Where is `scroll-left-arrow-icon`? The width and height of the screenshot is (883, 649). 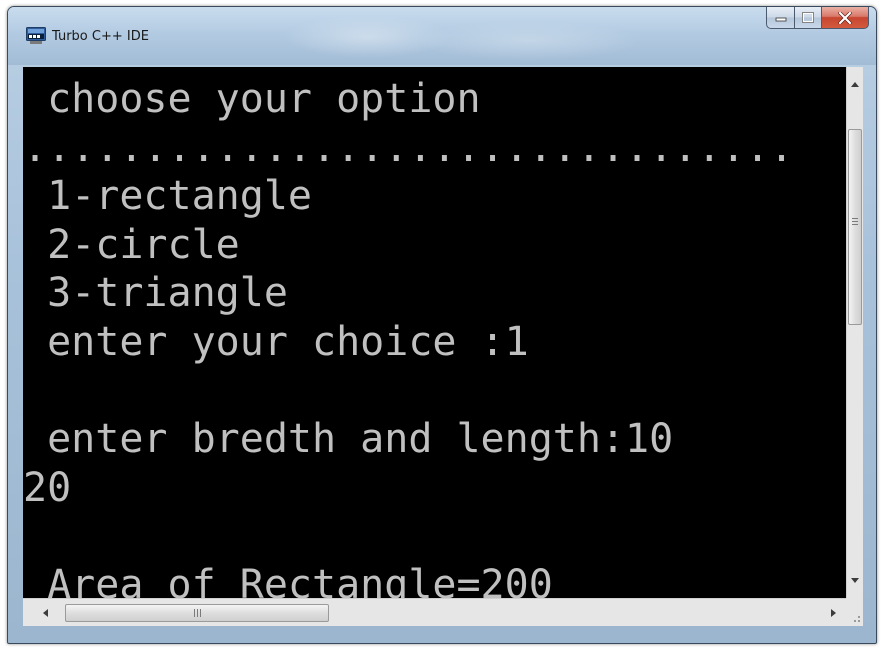
scroll-left-arrow-icon is located at coordinates (45, 612).